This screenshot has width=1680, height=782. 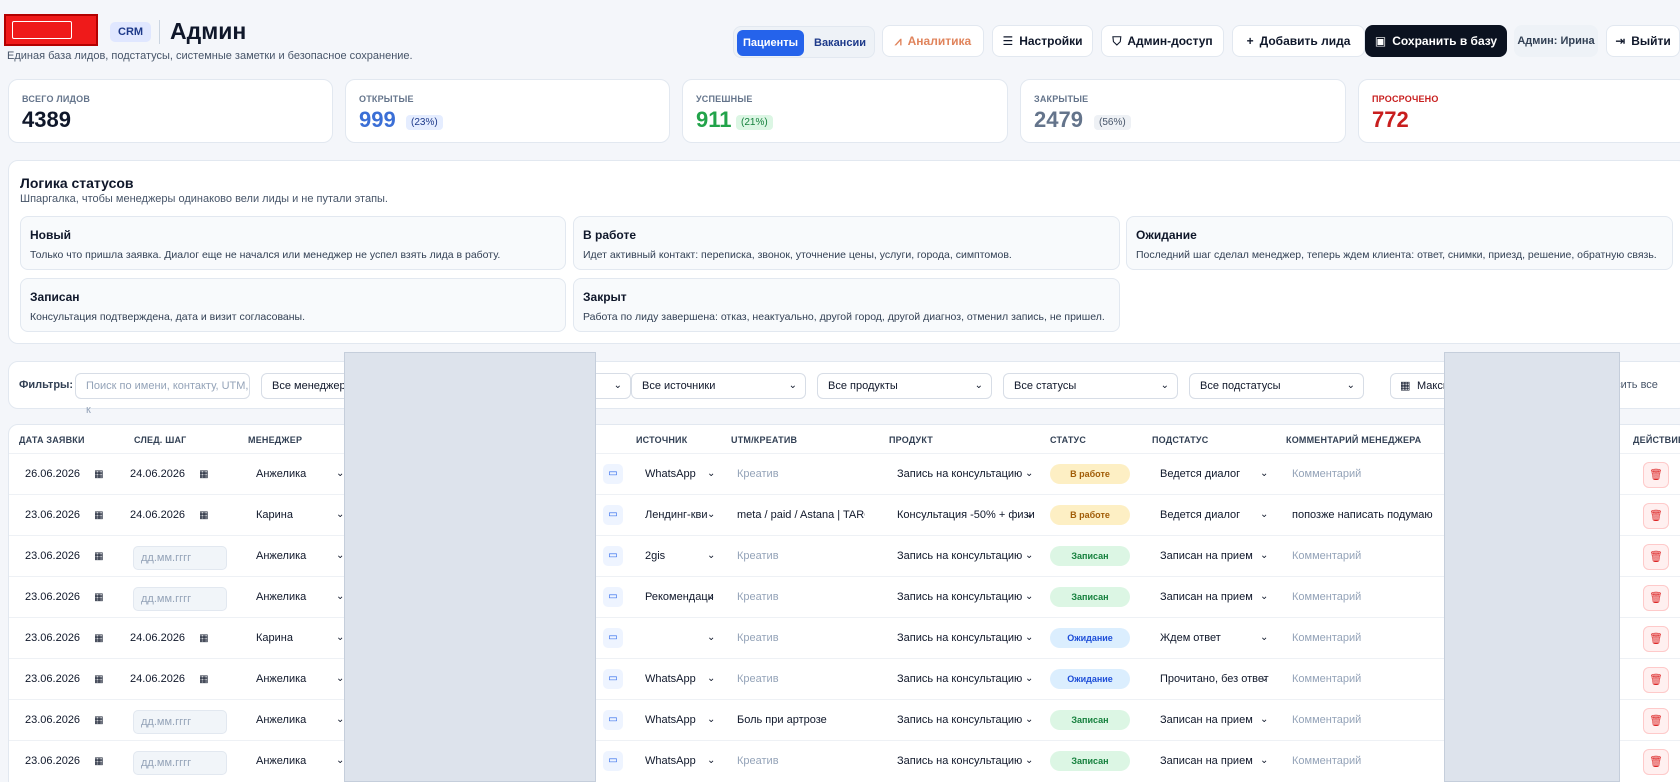 What do you see at coordinates (801, 515) in the screenshot?
I see `utm-input: meta / paid / Astana | TARGI` at bounding box center [801, 515].